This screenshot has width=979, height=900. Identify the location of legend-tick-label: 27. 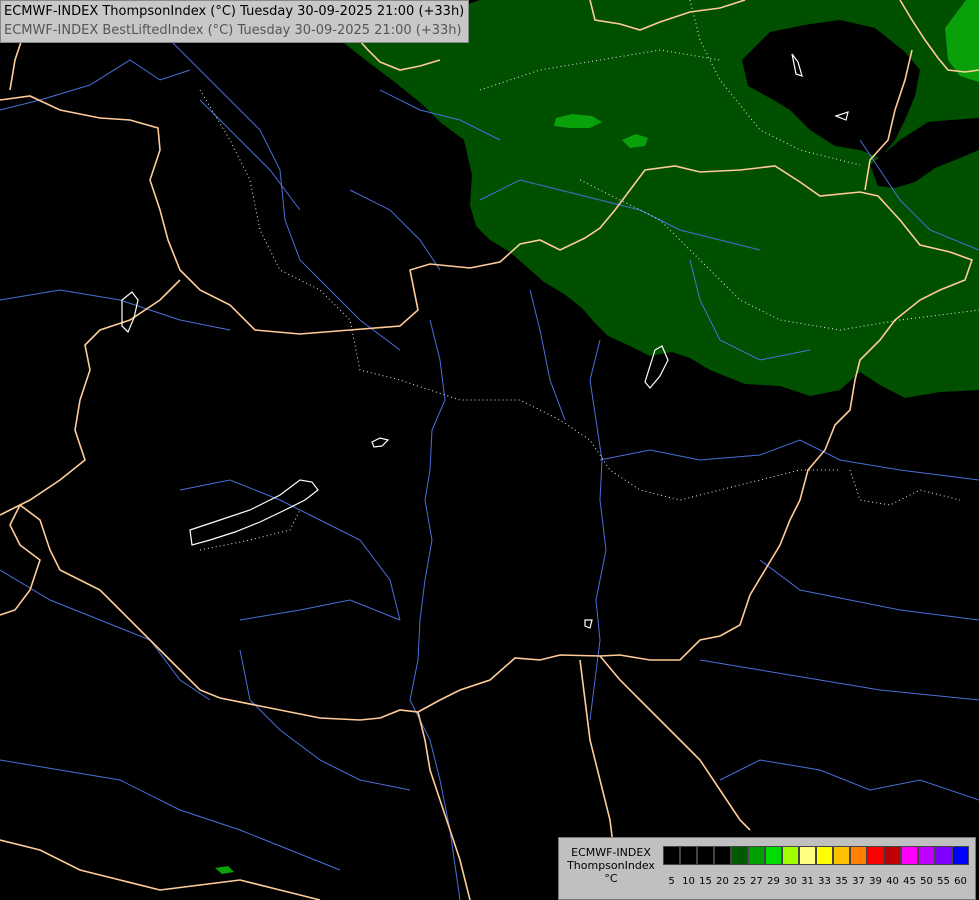
(756, 881).